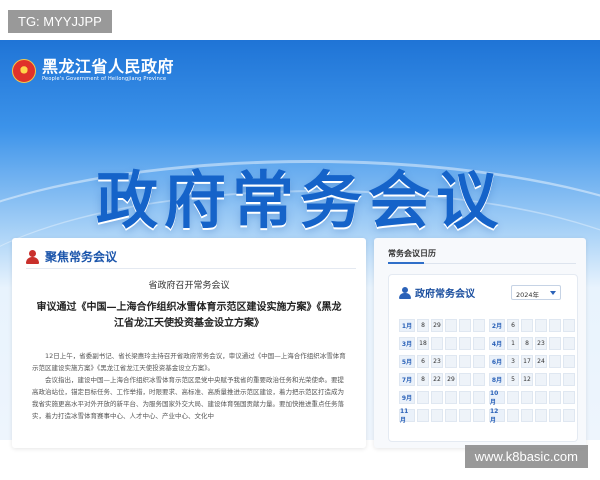 The width and height of the screenshot is (600, 480). I want to click on month-row: 9月, so click(442, 397).